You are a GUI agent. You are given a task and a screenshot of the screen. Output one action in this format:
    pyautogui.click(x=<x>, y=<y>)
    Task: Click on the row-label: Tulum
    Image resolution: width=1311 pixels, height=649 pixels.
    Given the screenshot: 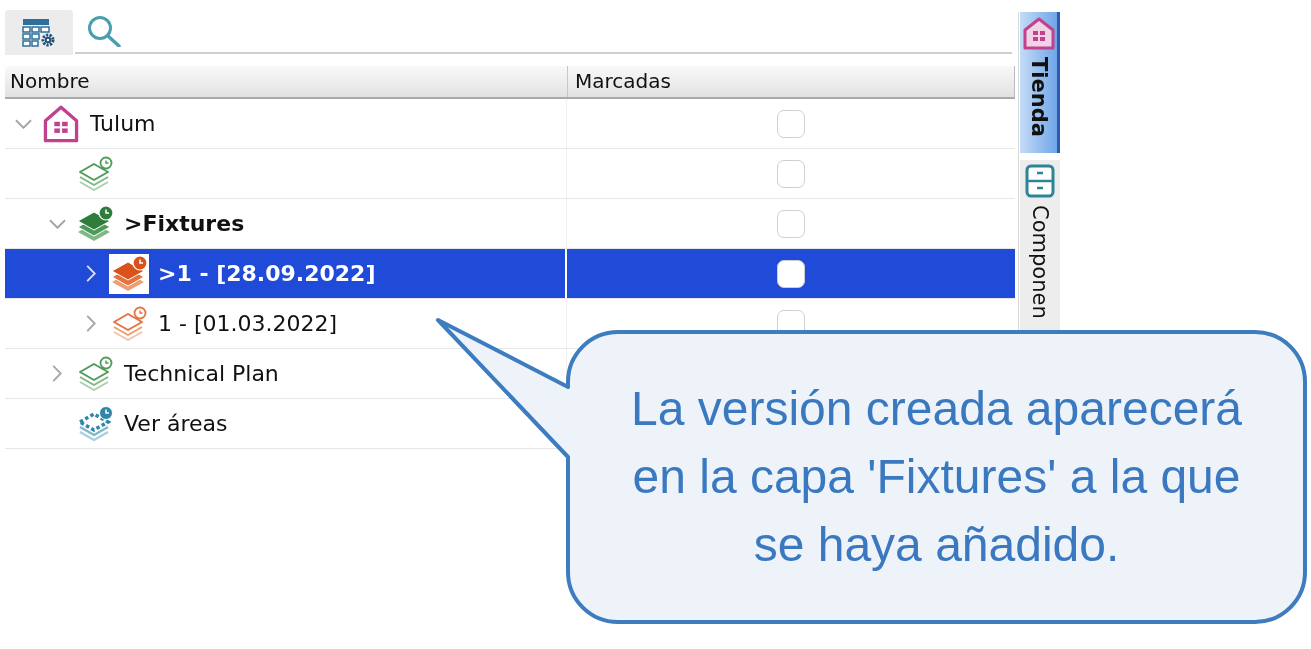 What is the action you would take?
    pyautogui.click(x=123, y=123)
    